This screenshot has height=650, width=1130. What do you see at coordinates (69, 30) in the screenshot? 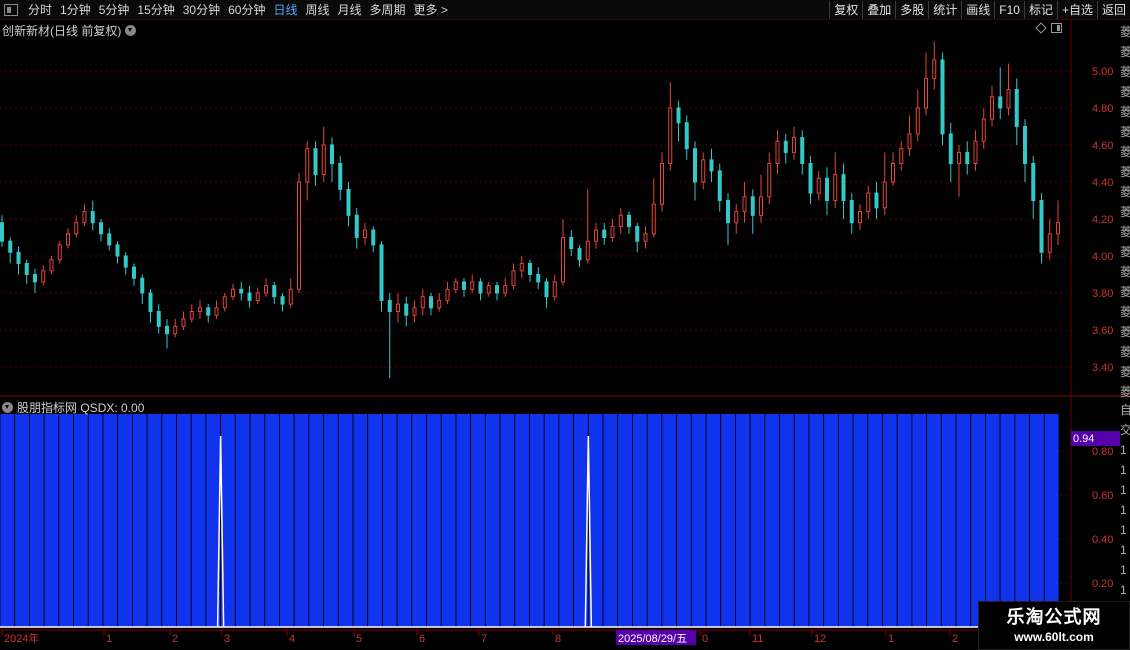
I see `stock-title: 创新新材(日线 前复权)` at bounding box center [69, 30].